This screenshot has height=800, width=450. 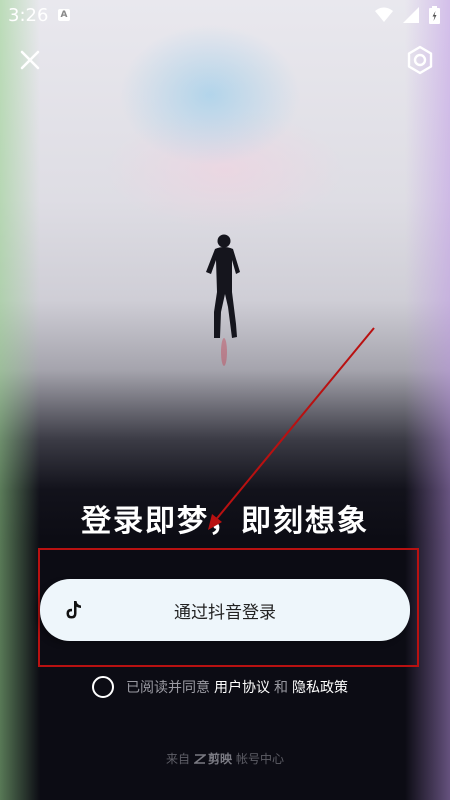 I want to click on settings-button, so click(x=420, y=60).